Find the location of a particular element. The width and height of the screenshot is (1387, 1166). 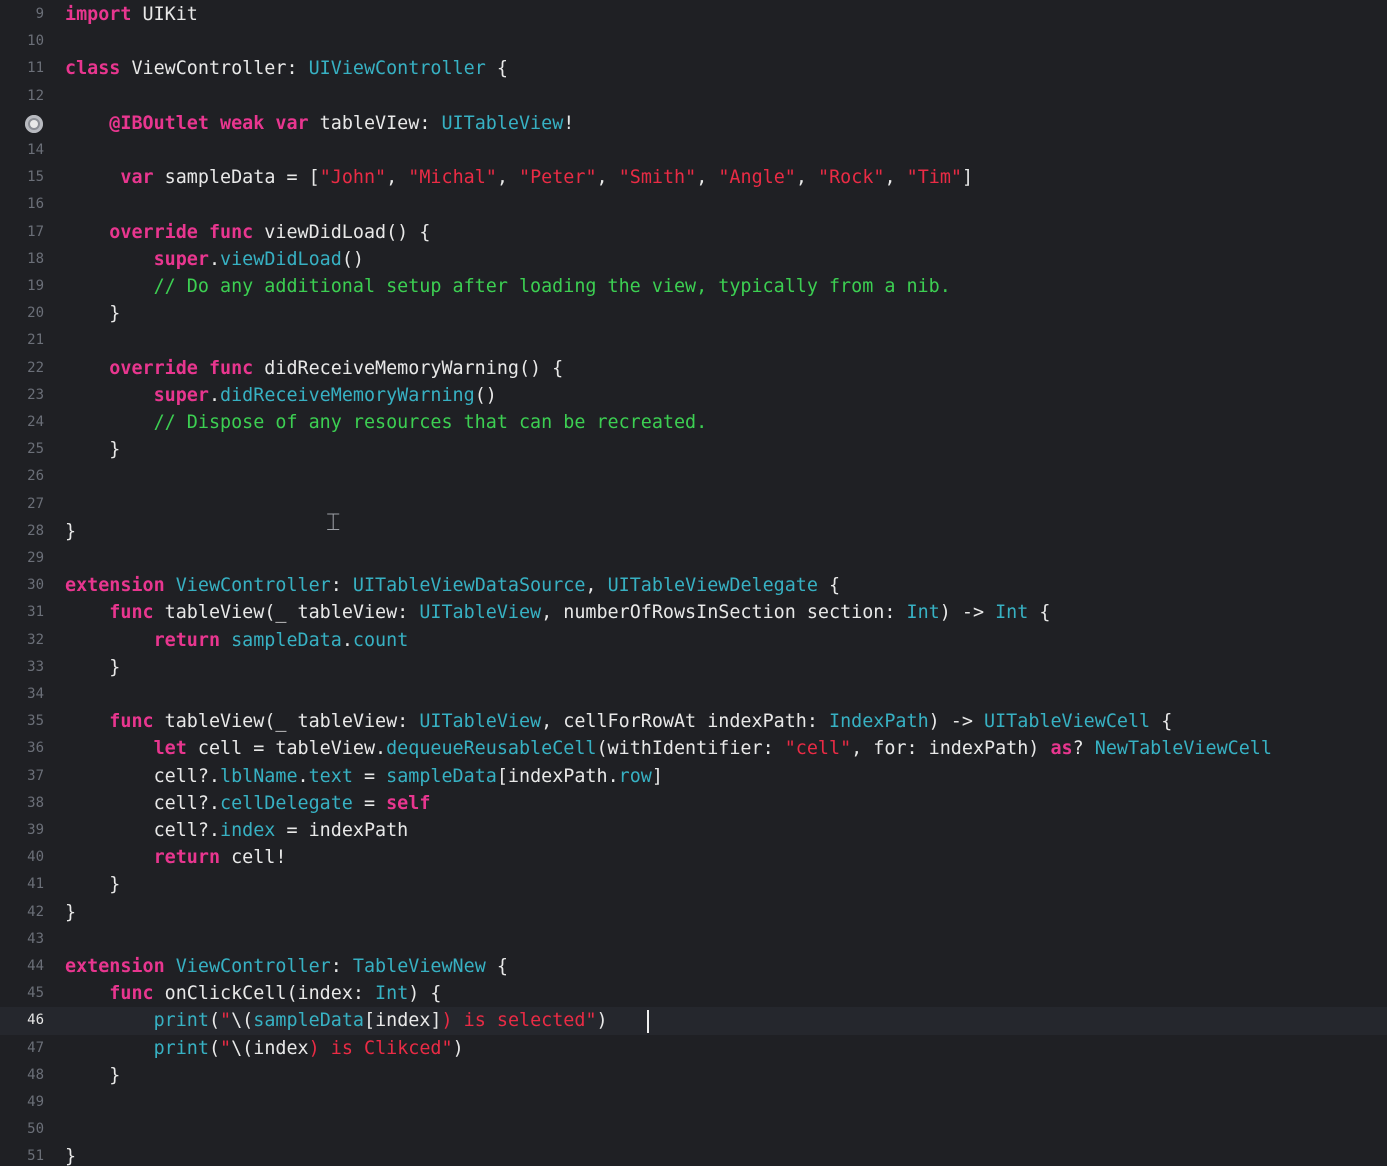

line-number: 23 is located at coordinates (35, 394).